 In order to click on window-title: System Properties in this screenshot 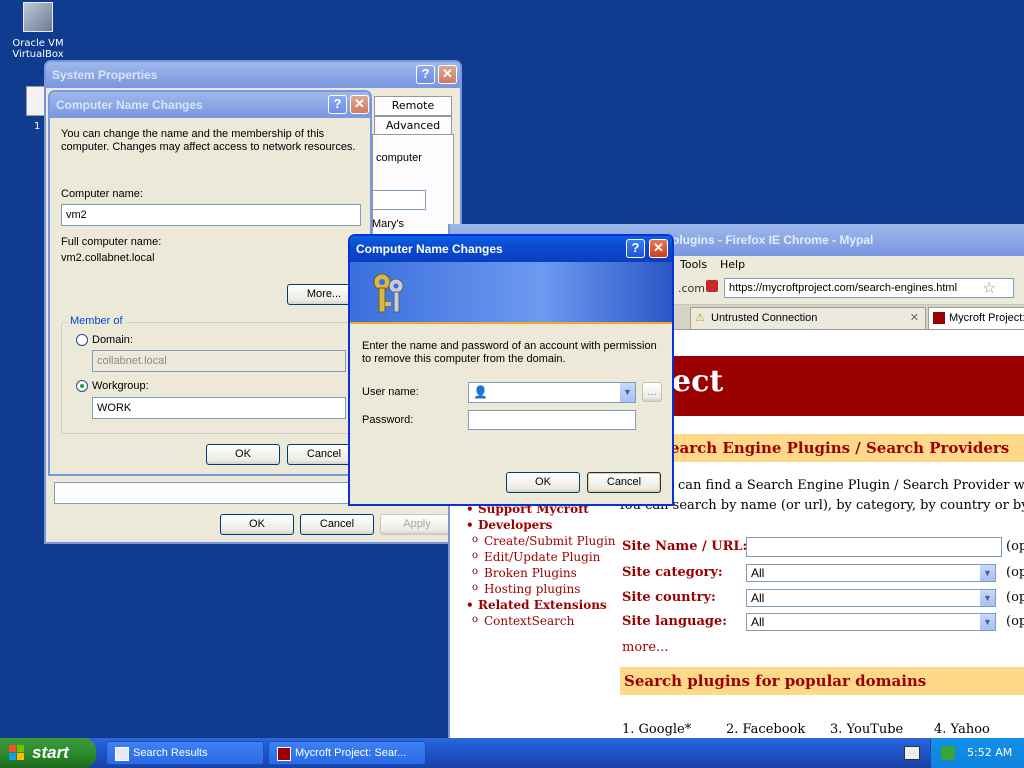, I will do `click(105, 75)`.